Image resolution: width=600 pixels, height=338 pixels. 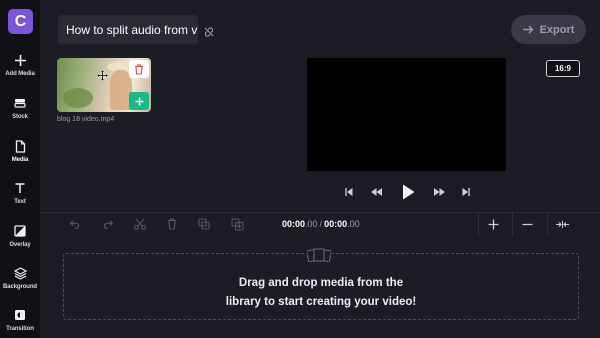 I want to click on add-to-timeline-button, so click(x=139, y=101).